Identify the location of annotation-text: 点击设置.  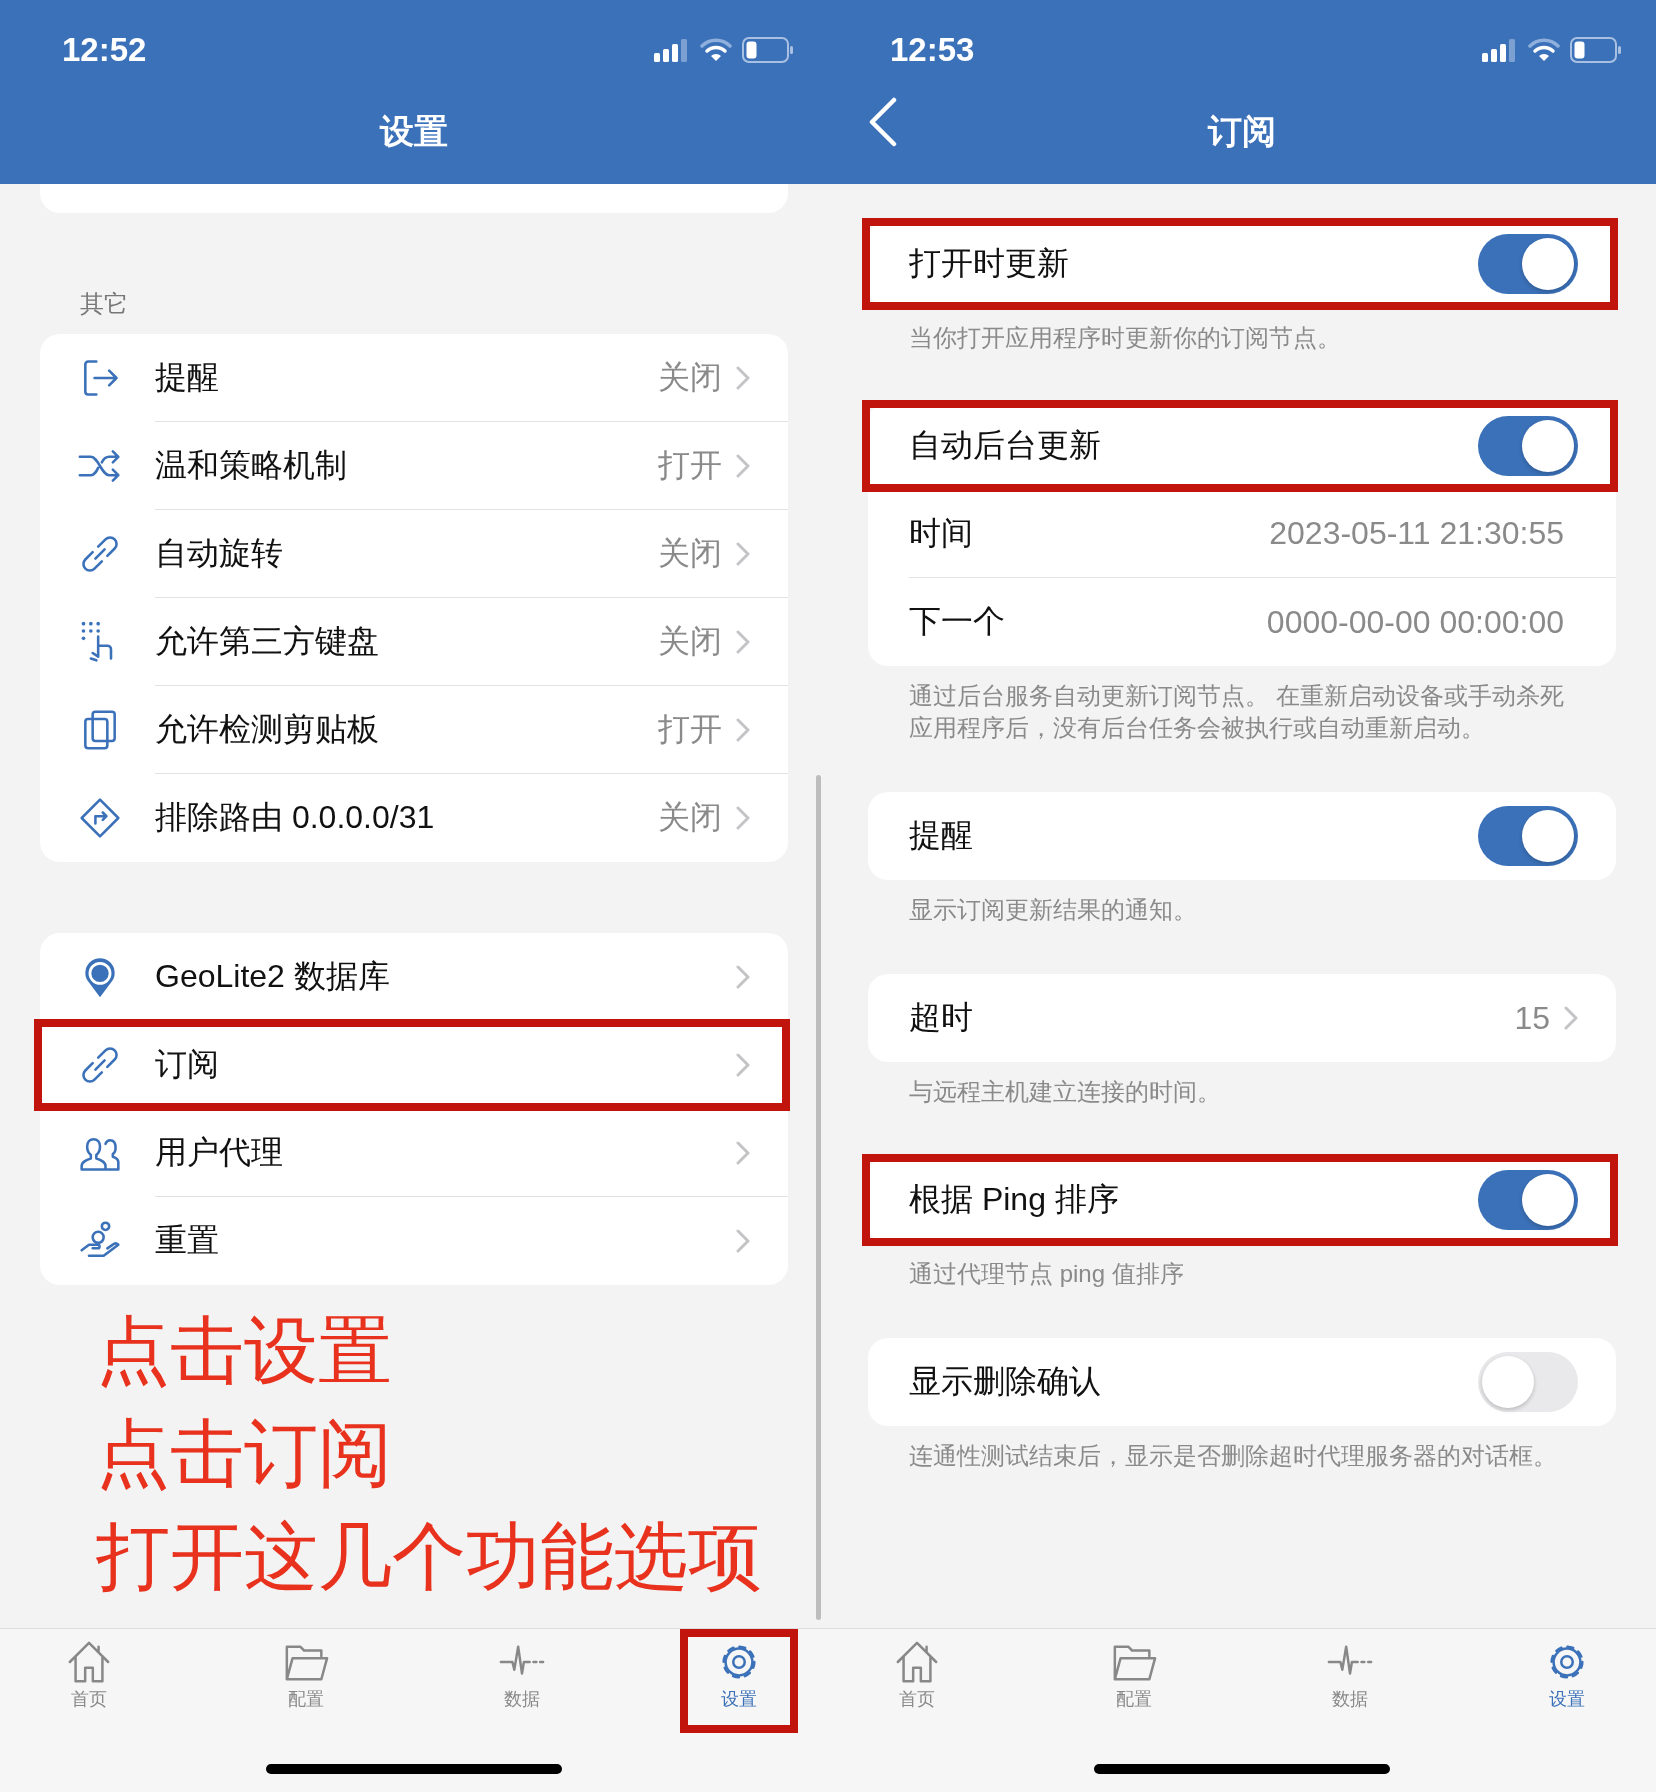
(244, 1351).